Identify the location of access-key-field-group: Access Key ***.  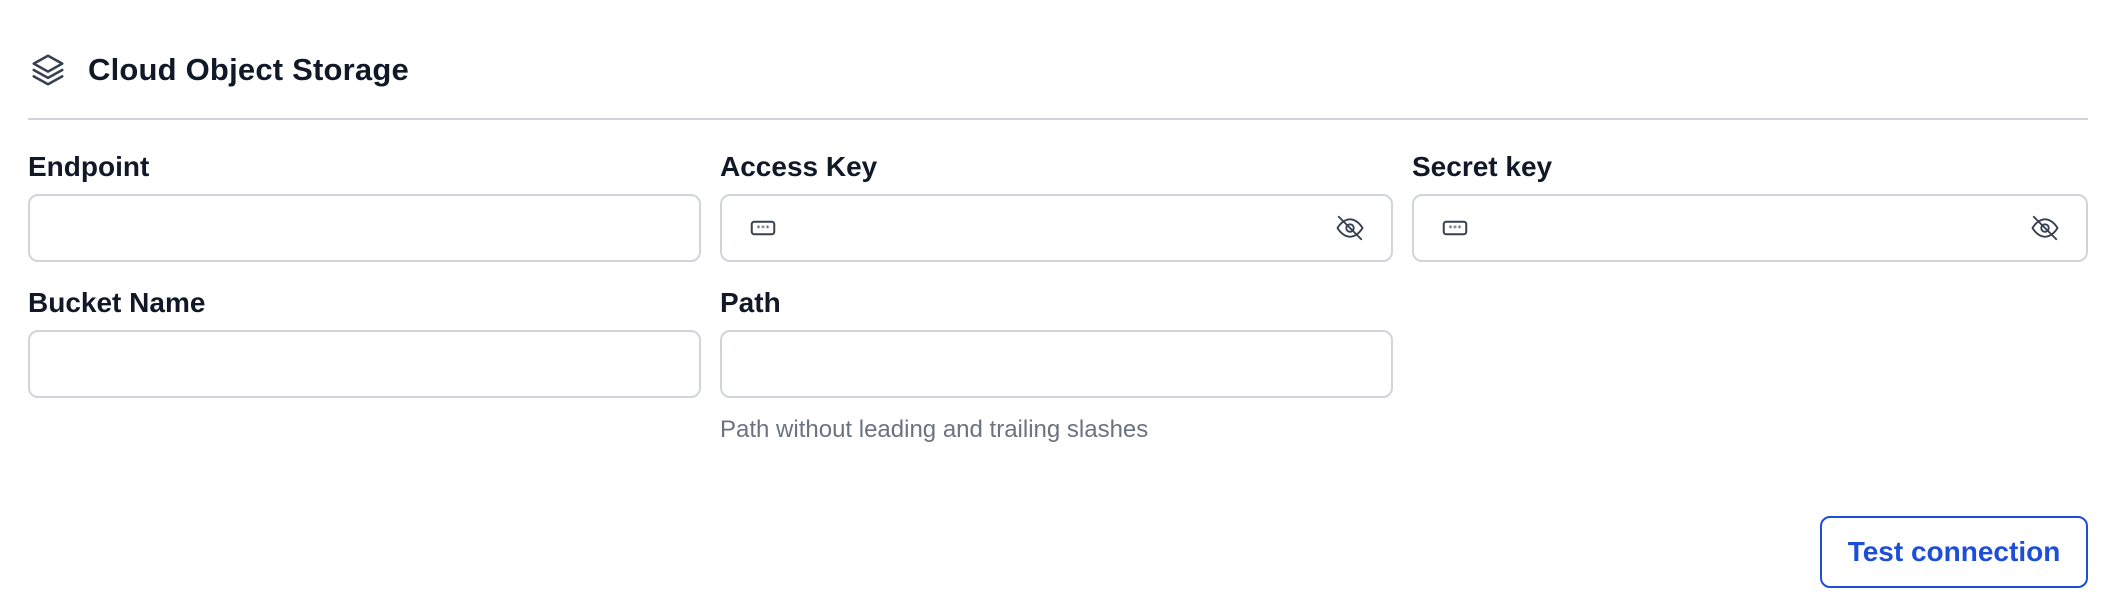
(1056, 206).